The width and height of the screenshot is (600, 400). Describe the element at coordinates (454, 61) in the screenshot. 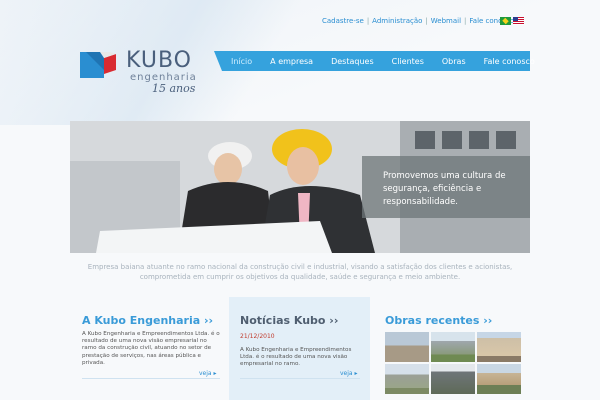

I see `nav-item-obras: Obras` at that location.